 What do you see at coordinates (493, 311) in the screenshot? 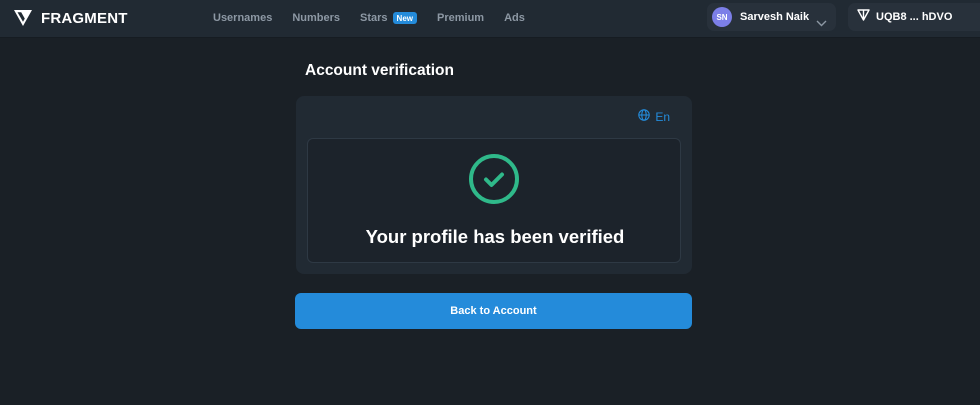
I see `back-to-account-button: Back to Account` at bounding box center [493, 311].